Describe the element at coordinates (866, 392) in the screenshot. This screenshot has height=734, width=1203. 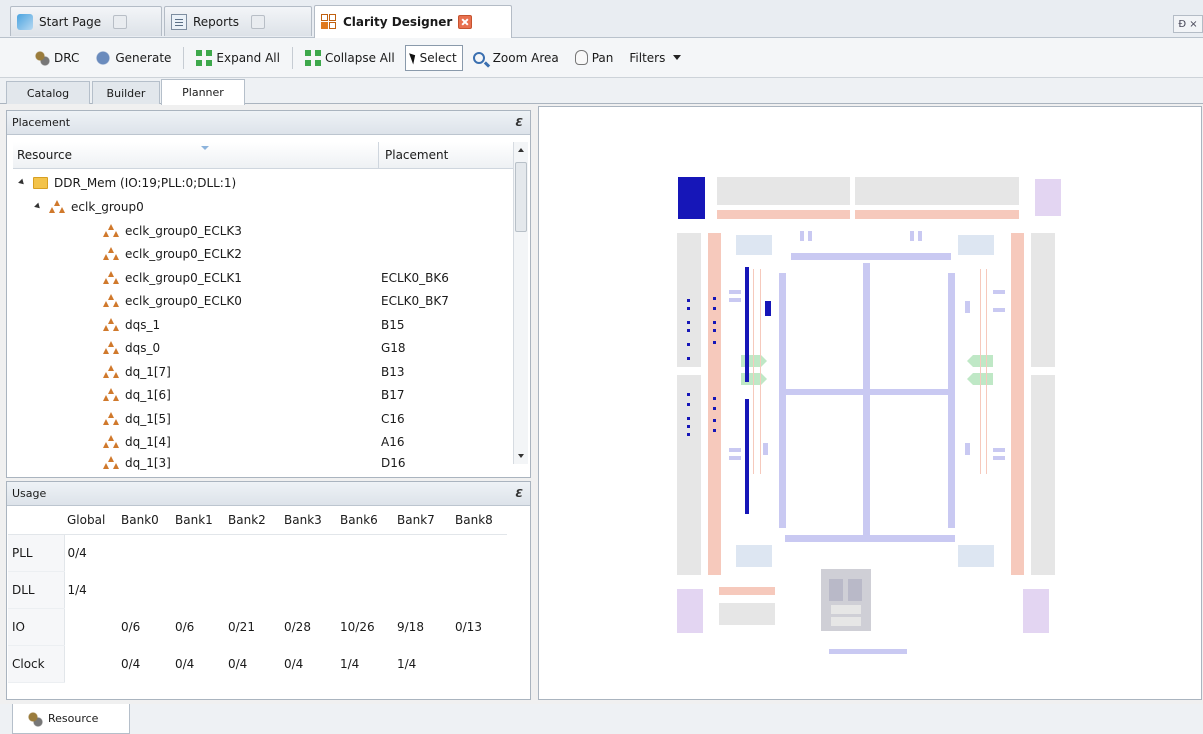
I see `clock-row` at that location.